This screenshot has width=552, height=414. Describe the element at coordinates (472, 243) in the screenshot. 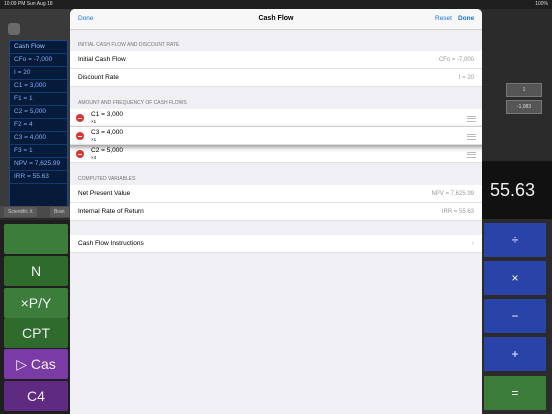

I see `chevron-right-icon: ›` at that location.